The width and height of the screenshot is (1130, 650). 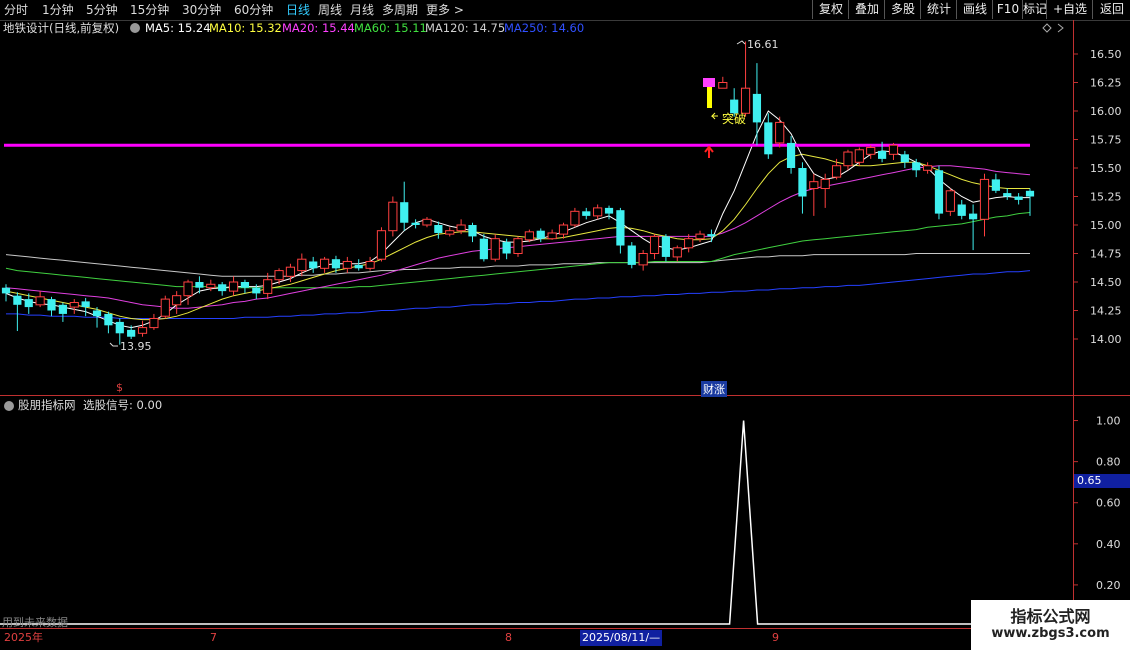 I want to click on event-dollar-marker: $, so click(x=119, y=387).